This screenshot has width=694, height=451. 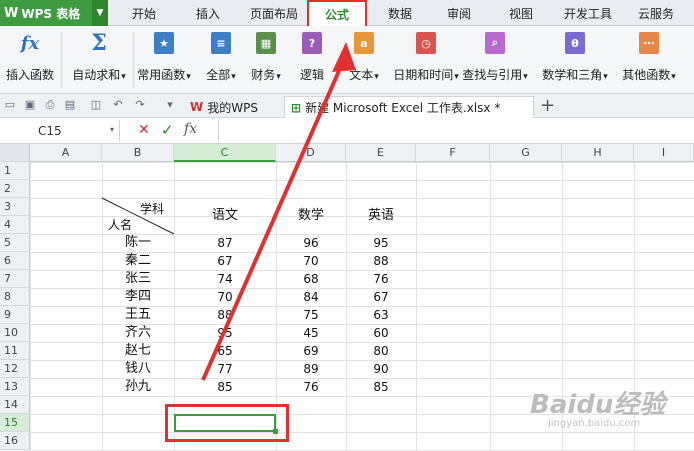 What do you see at coordinates (224, 107) in the screenshot?
I see `tab-my-wps: W 我的WPS` at bounding box center [224, 107].